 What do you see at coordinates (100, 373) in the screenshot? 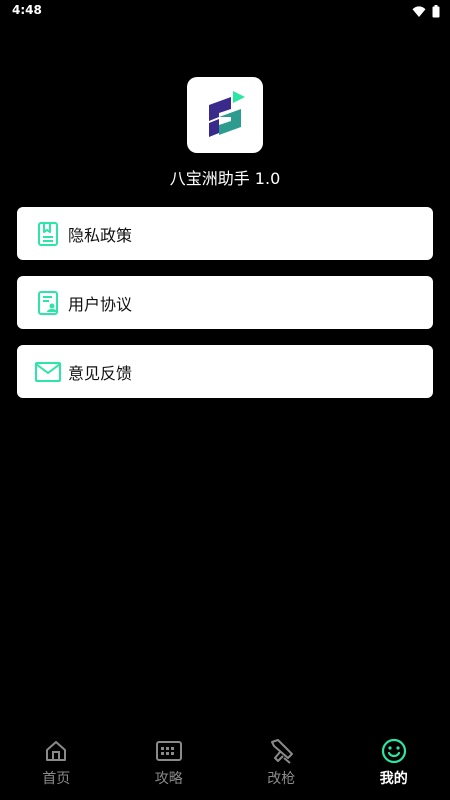
I see `feedback-label: 意见反馈` at bounding box center [100, 373].